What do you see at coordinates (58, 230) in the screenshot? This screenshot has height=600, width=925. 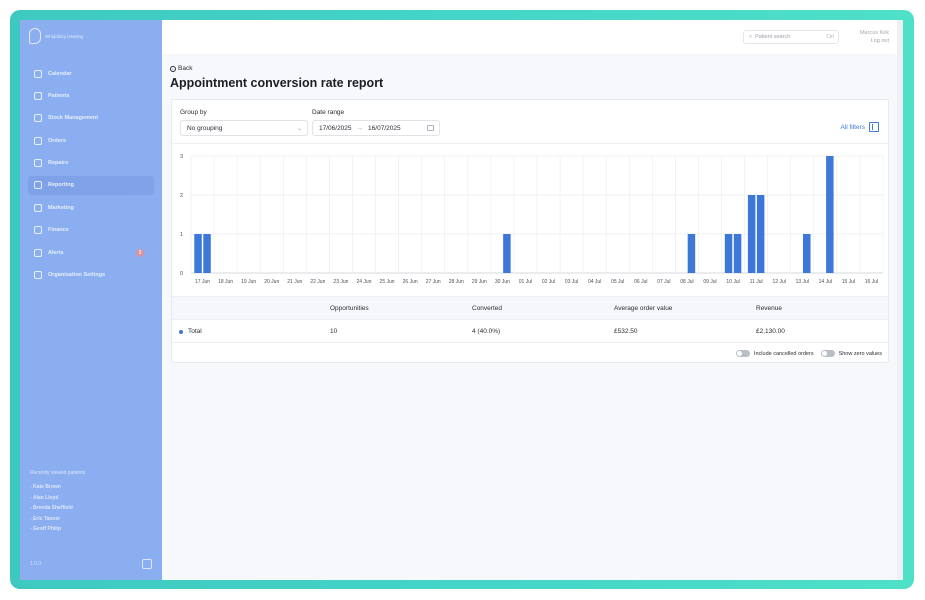 I see `sidebar-item-label: Finance` at bounding box center [58, 230].